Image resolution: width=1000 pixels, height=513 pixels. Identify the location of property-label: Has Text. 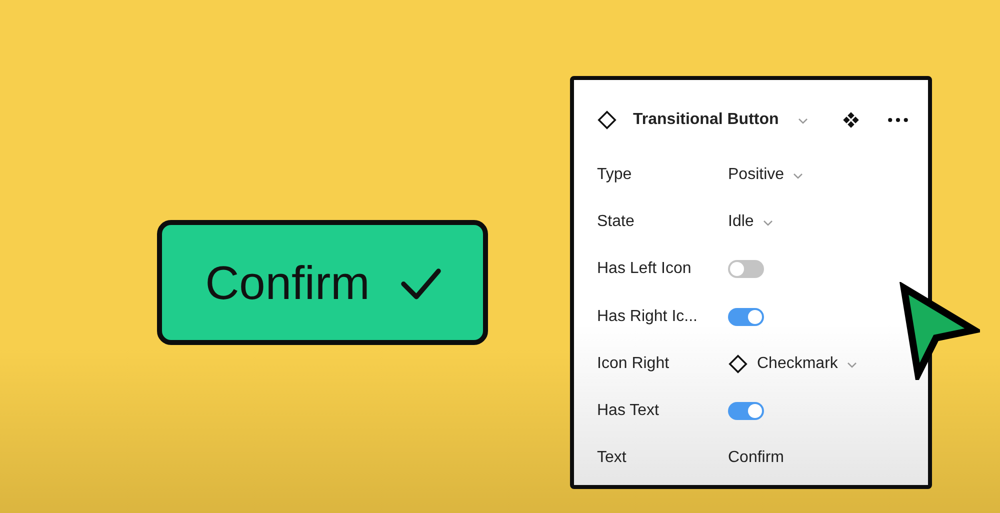
(628, 411).